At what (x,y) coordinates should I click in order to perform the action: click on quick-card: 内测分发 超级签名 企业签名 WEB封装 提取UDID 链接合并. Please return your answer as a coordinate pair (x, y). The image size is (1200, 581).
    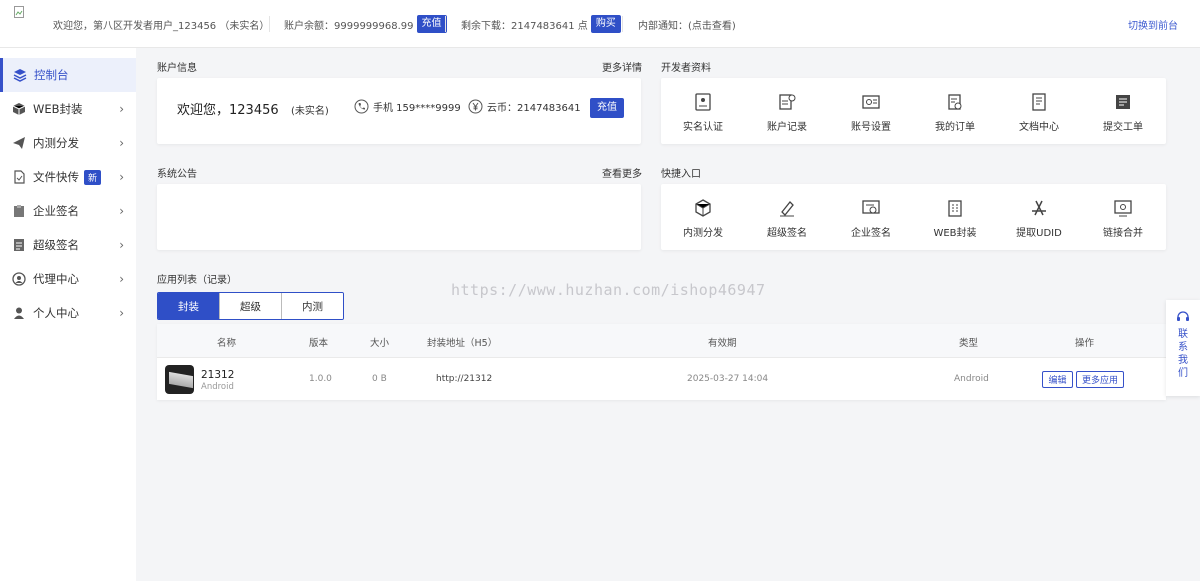
    Looking at the image, I should click on (913, 217).